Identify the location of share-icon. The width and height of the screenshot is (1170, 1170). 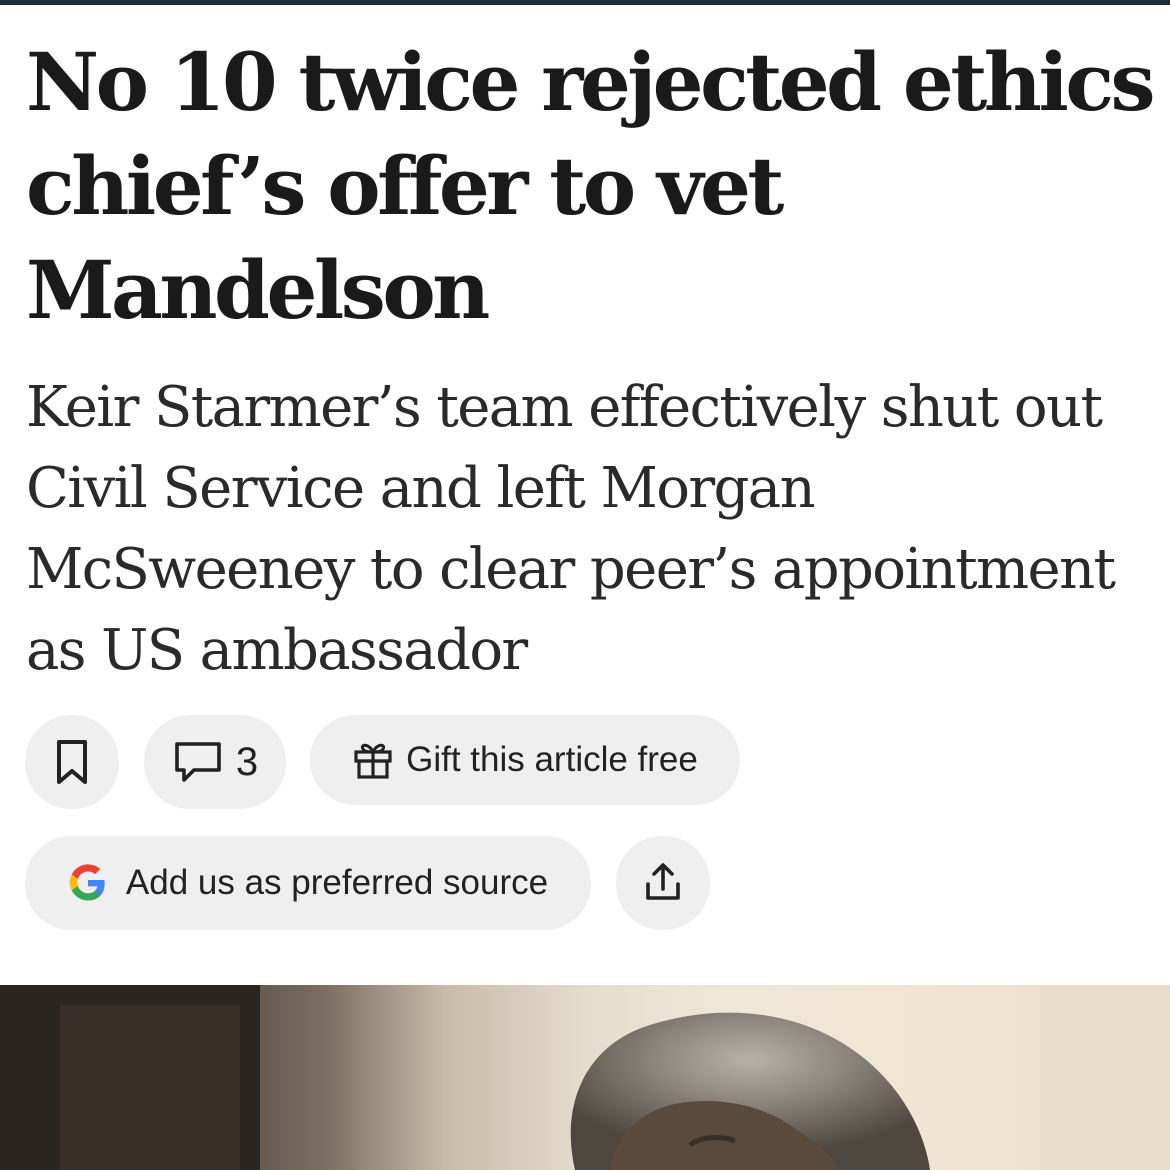
(663, 883).